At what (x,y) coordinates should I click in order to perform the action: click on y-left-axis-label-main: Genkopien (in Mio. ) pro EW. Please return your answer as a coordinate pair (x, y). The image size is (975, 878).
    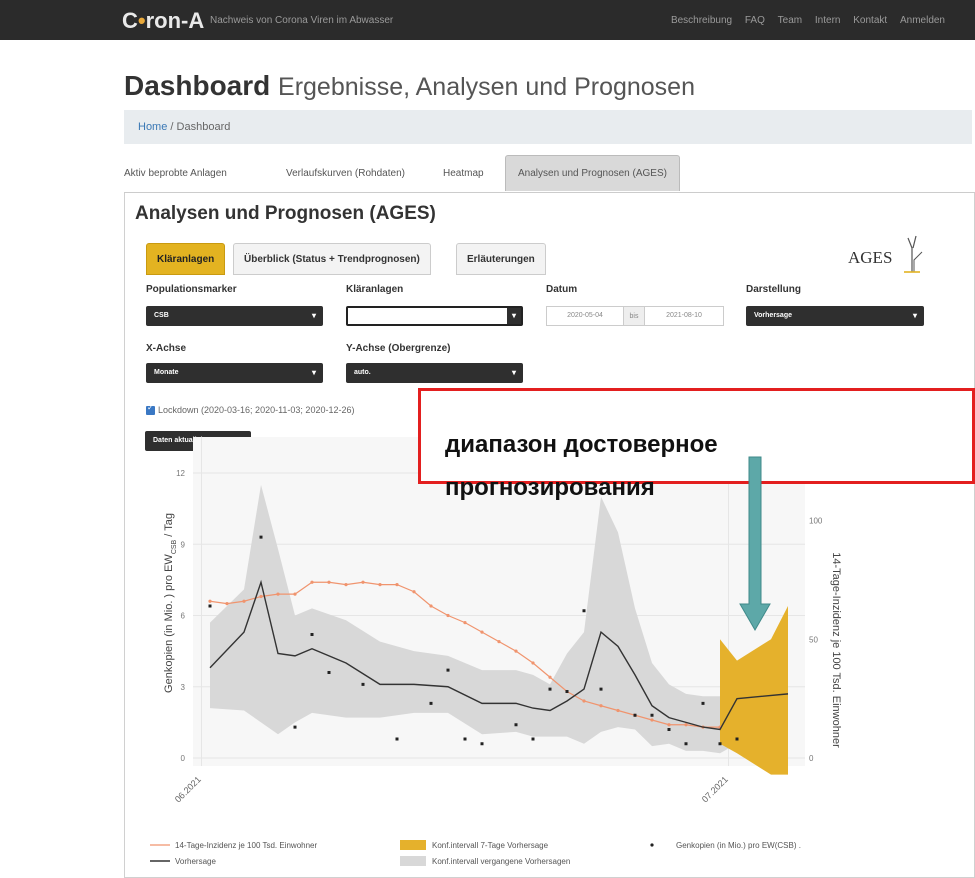
    Looking at the image, I should click on (169, 623).